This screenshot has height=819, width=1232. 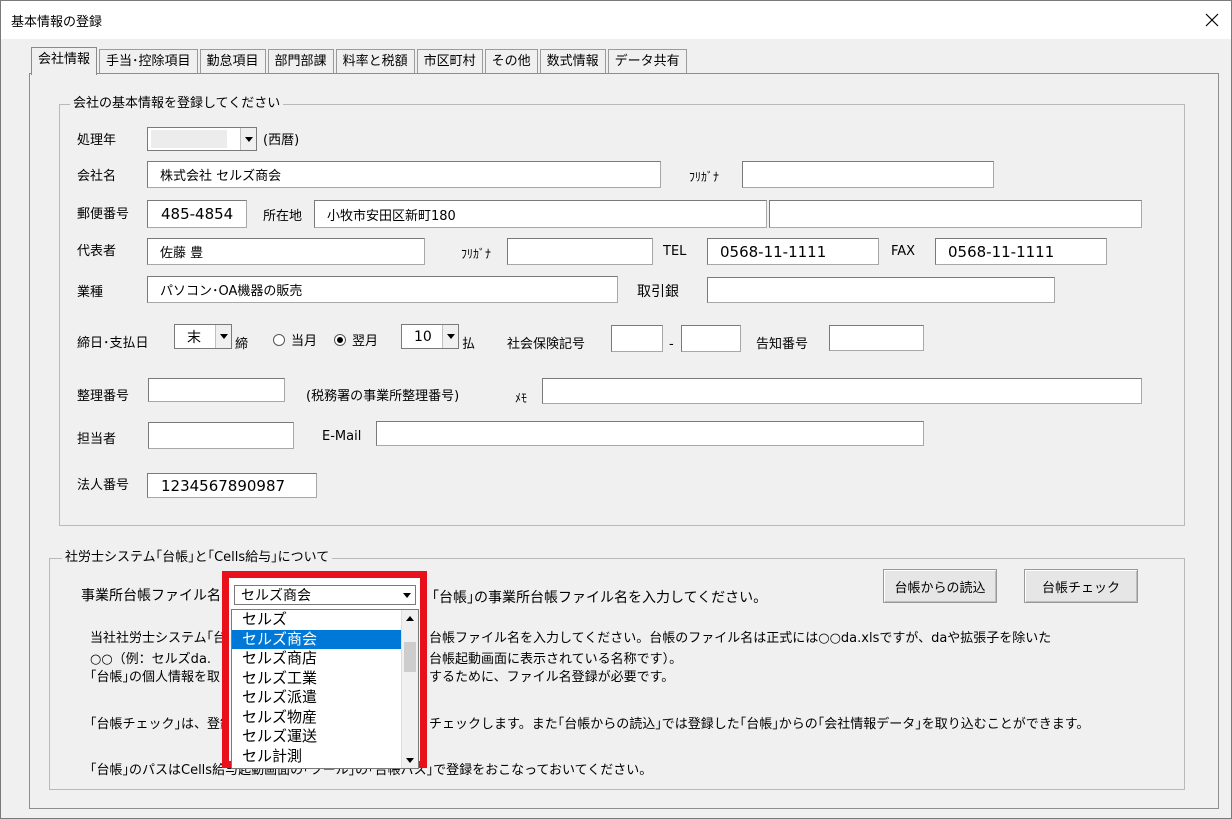 I want to click on address-label: 所在地, so click(x=283, y=216).